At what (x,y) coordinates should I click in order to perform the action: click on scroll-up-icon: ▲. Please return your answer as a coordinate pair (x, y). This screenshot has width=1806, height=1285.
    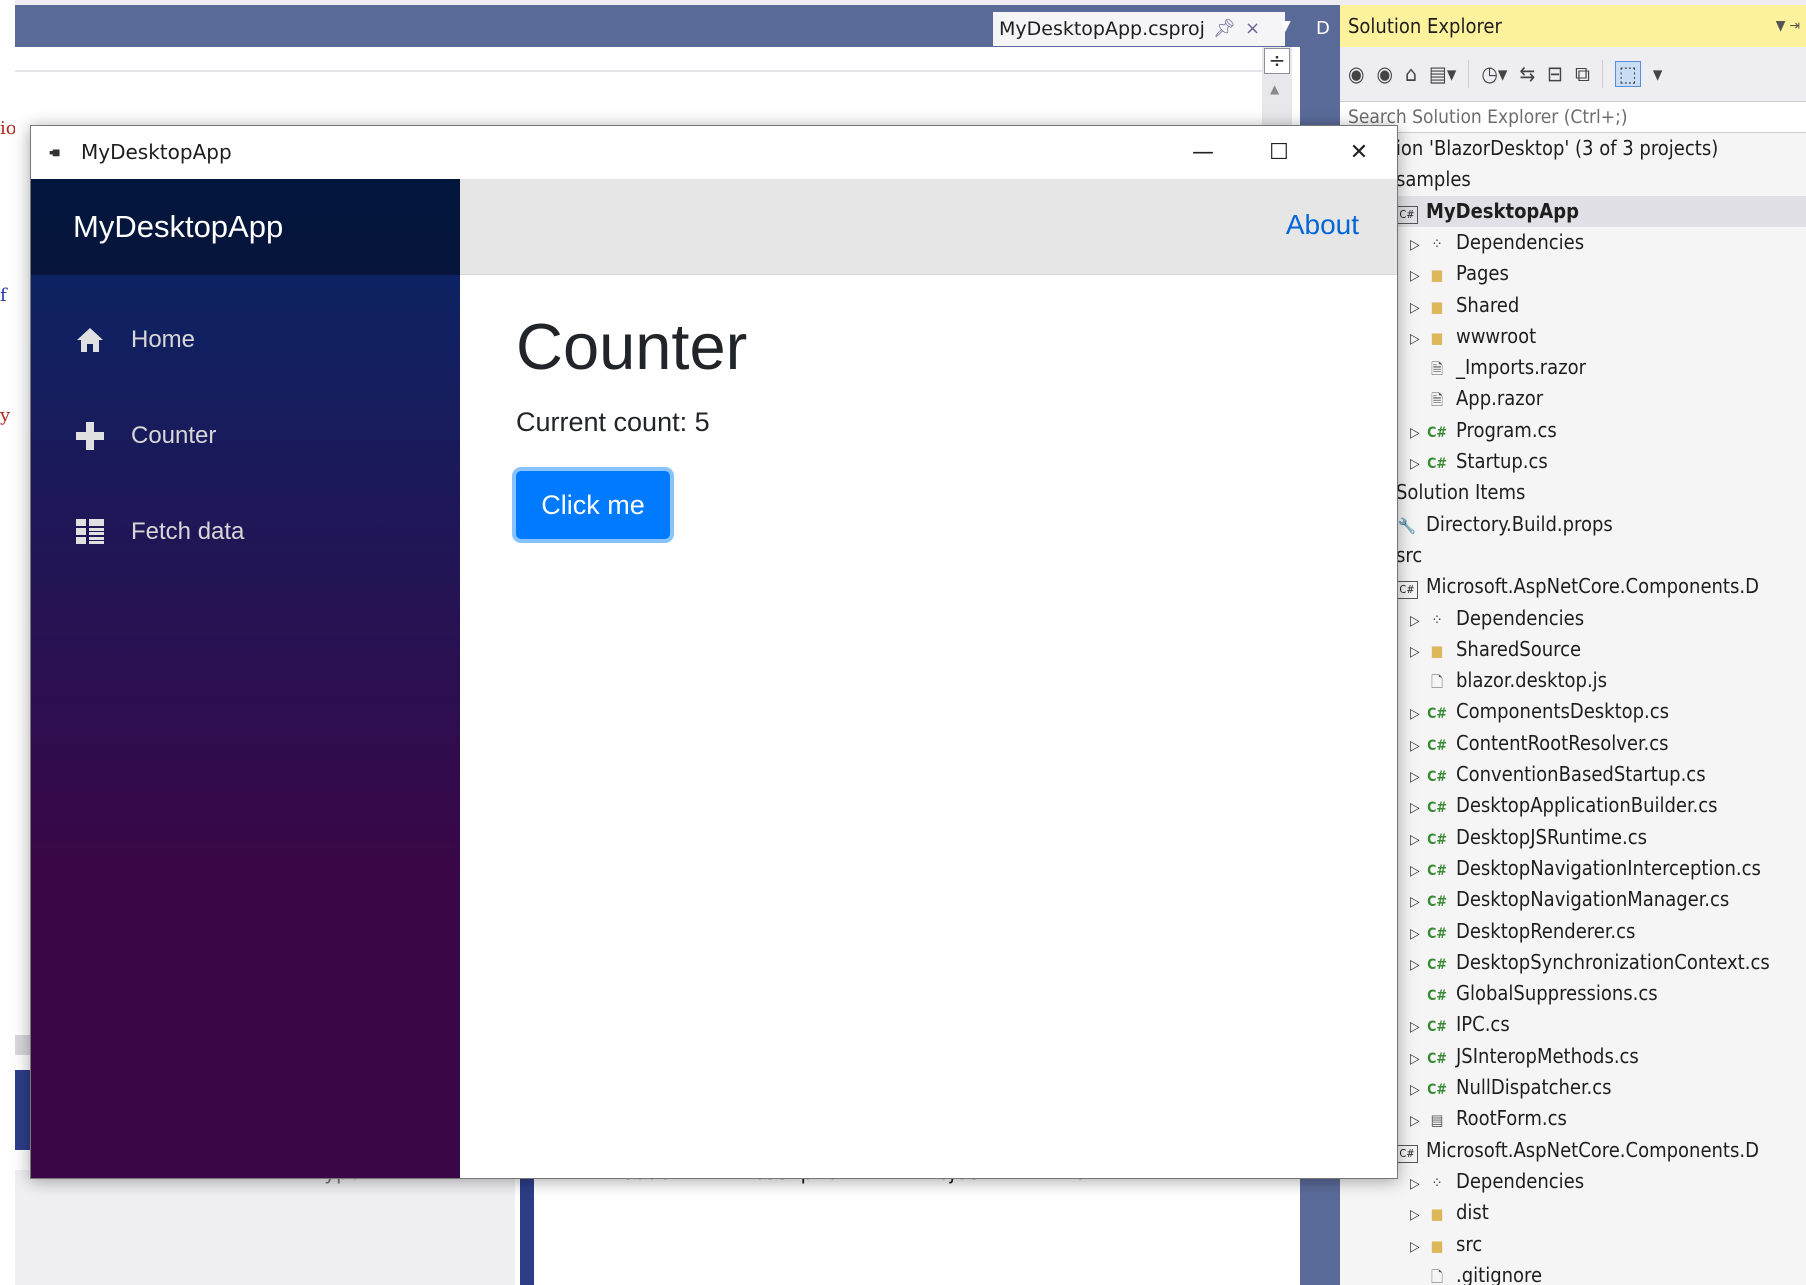
    Looking at the image, I should click on (1274, 89).